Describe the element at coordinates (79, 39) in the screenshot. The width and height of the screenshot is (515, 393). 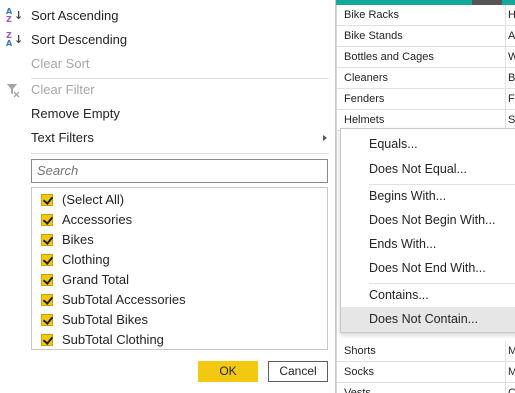
I see `sort-descending-label: Sort Descending` at that location.